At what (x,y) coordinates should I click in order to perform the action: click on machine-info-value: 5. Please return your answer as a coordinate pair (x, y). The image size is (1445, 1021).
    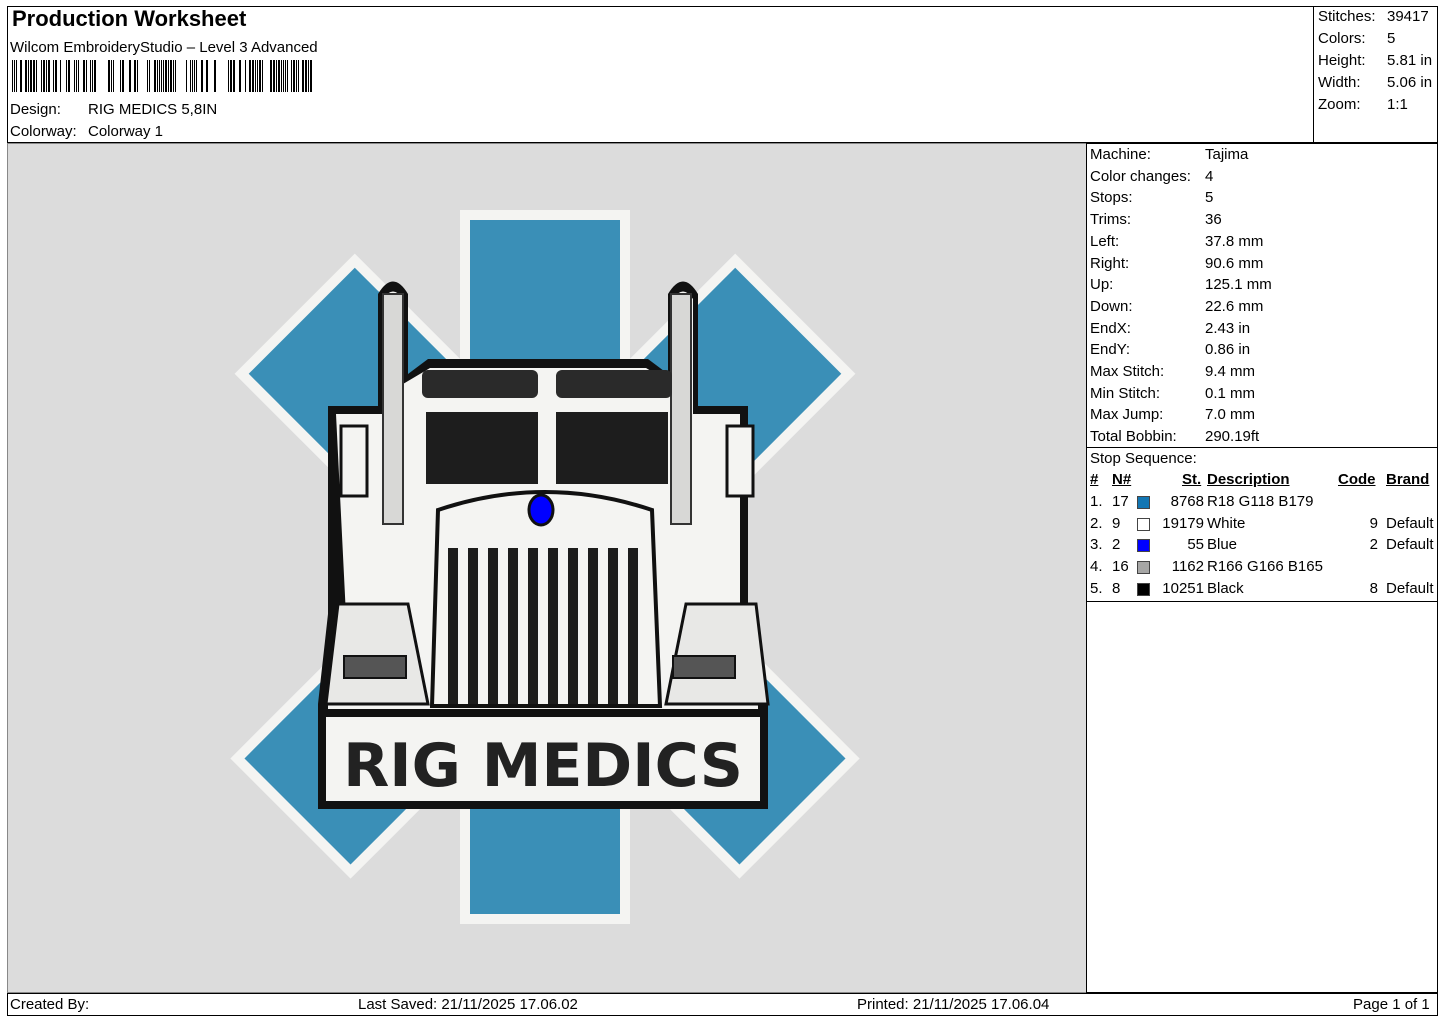
    Looking at the image, I should click on (1209, 198).